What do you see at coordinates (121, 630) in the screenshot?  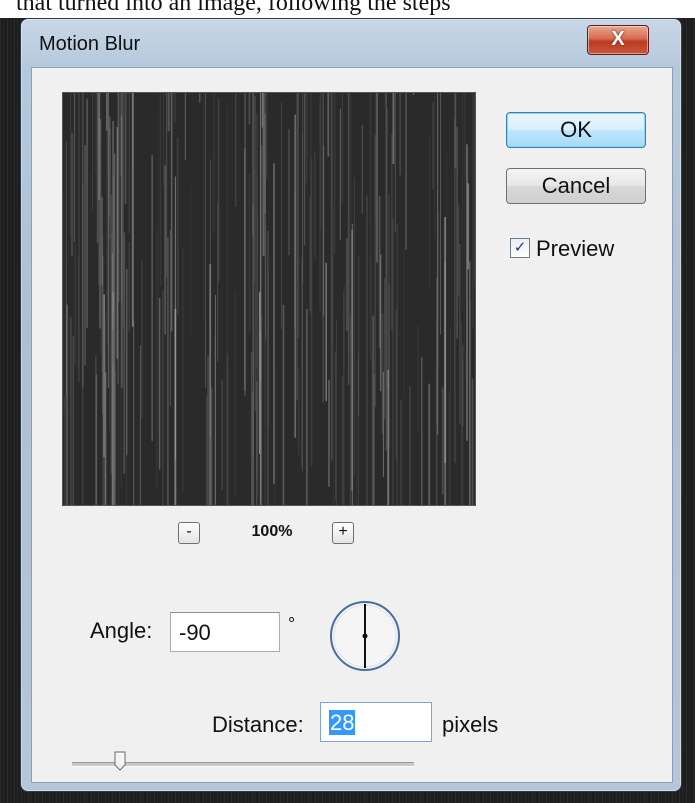 I see `angle-label: Angle:` at bounding box center [121, 630].